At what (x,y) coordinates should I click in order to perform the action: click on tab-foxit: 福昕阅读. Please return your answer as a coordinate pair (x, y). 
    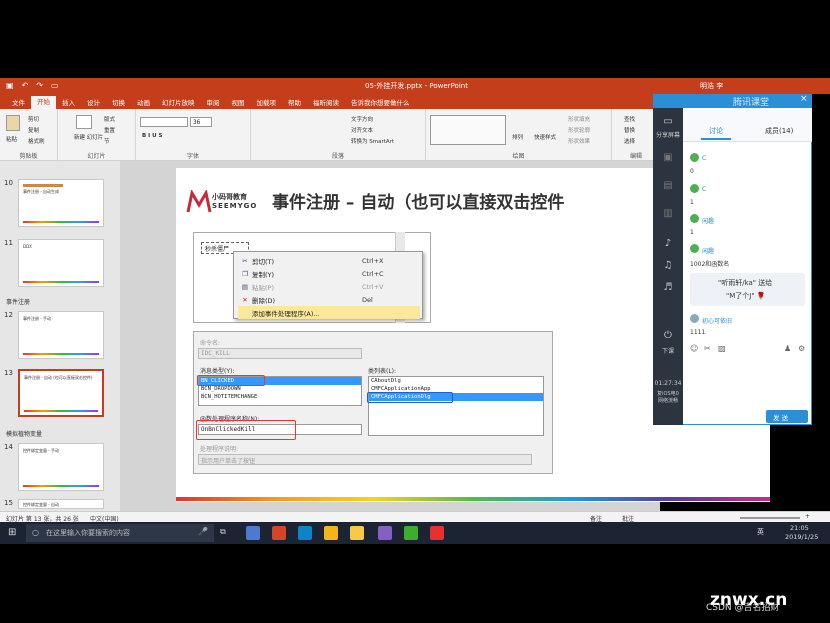
    Looking at the image, I should click on (326, 102).